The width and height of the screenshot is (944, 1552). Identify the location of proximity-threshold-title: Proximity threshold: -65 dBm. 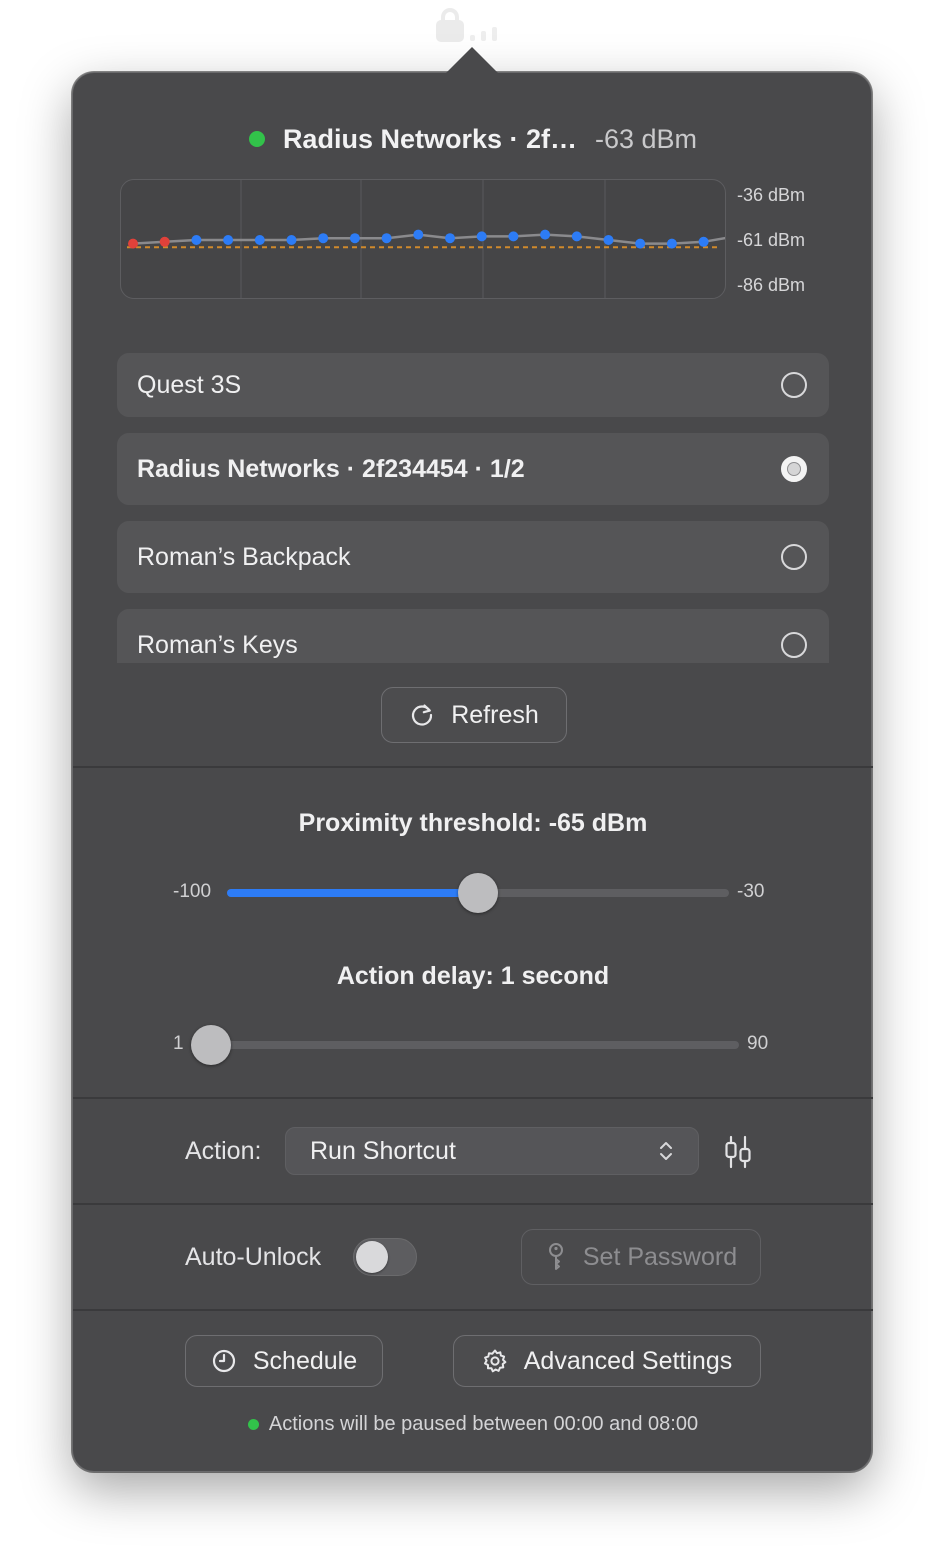
(473, 823).